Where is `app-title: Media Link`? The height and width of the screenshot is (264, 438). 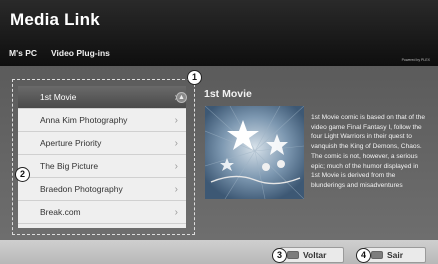
app-title: Media Link is located at coordinates (55, 19).